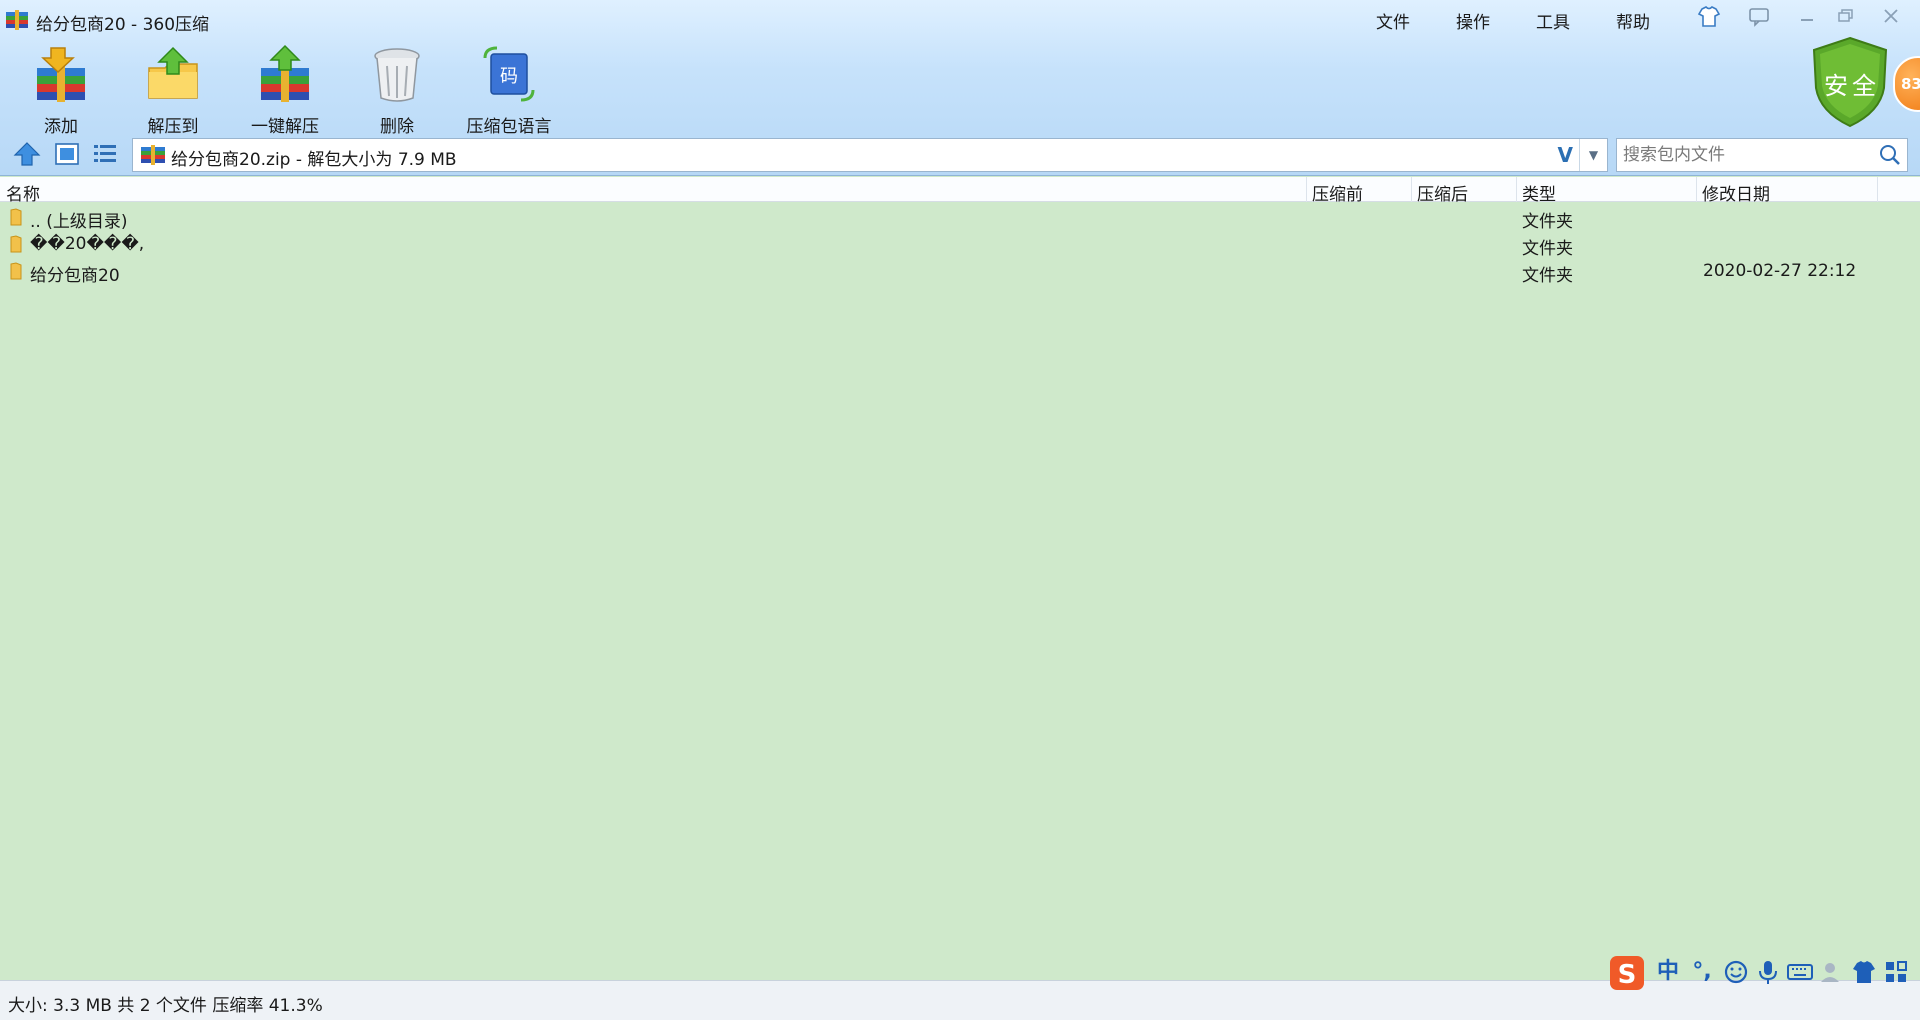 The height and width of the screenshot is (1020, 1920). What do you see at coordinates (285, 127) in the screenshot?
I see `one-click-extract-label: 一键解压` at bounding box center [285, 127].